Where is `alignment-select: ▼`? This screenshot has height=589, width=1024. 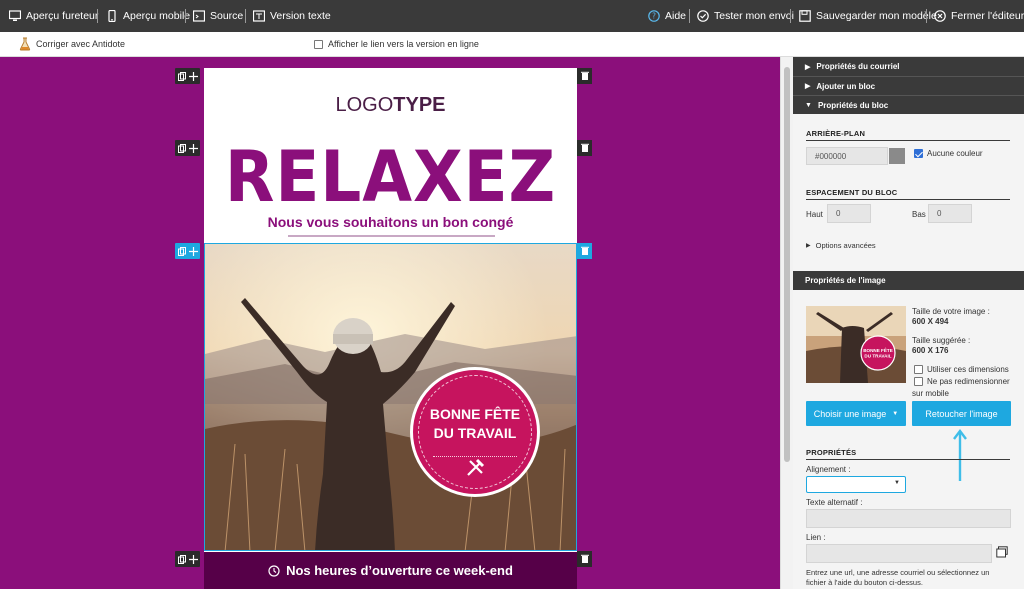 alignment-select: ▼ is located at coordinates (856, 484).